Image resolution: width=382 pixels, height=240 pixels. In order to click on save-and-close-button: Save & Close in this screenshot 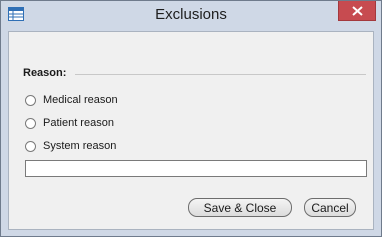, I will do `click(240, 207)`.